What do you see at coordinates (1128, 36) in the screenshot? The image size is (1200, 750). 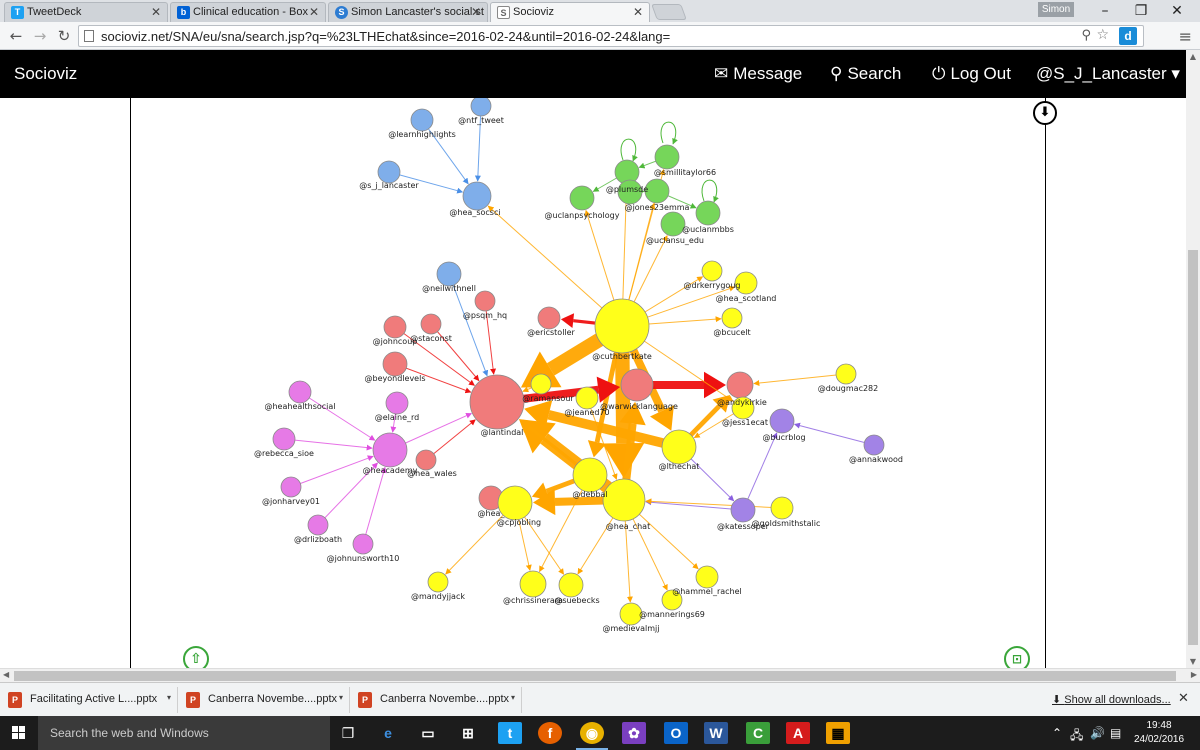 I see `extension-icon: d` at bounding box center [1128, 36].